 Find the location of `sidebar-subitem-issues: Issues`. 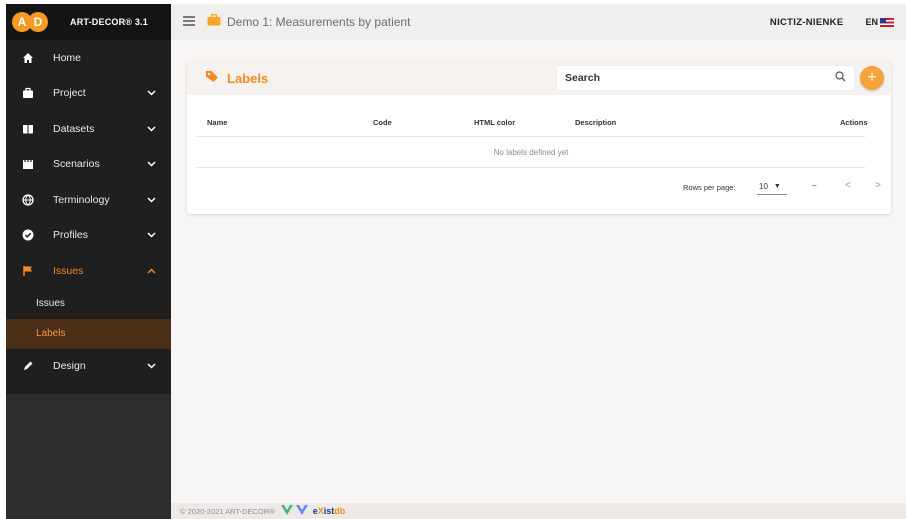

sidebar-subitem-issues: Issues is located at coordinates (88, 304).